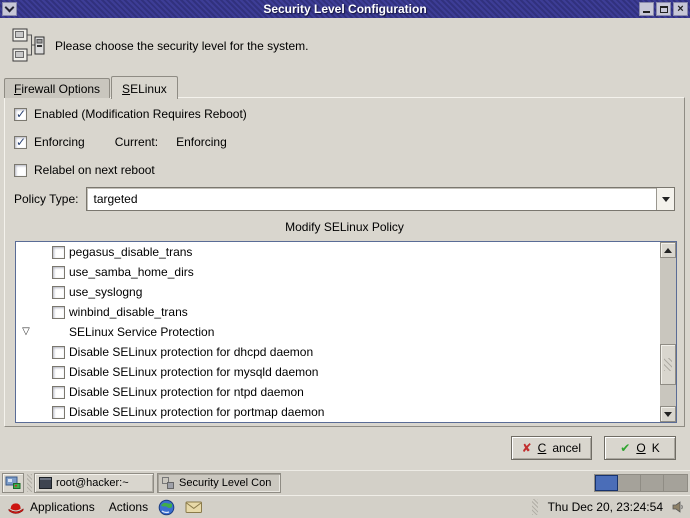 Image resolution: width=690 pixels, height=518 pixels. Describe the element at coordinates (542, 448) in the screenshot. I see `label-text: C` at that location.